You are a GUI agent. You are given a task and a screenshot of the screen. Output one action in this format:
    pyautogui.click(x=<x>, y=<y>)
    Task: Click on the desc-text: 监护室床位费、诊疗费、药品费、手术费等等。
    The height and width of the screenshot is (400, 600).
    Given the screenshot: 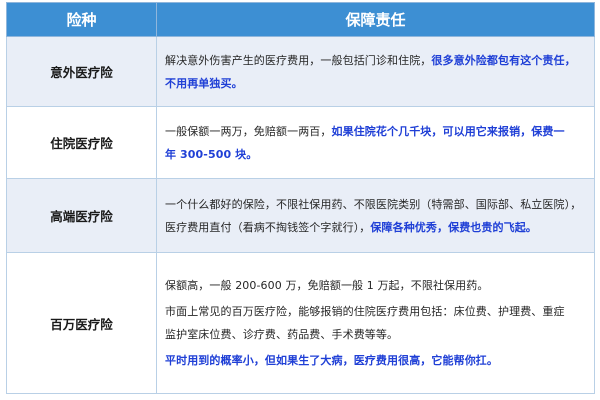 What is the action you would take?
    pyautogui.click(x=282, y=334)
    